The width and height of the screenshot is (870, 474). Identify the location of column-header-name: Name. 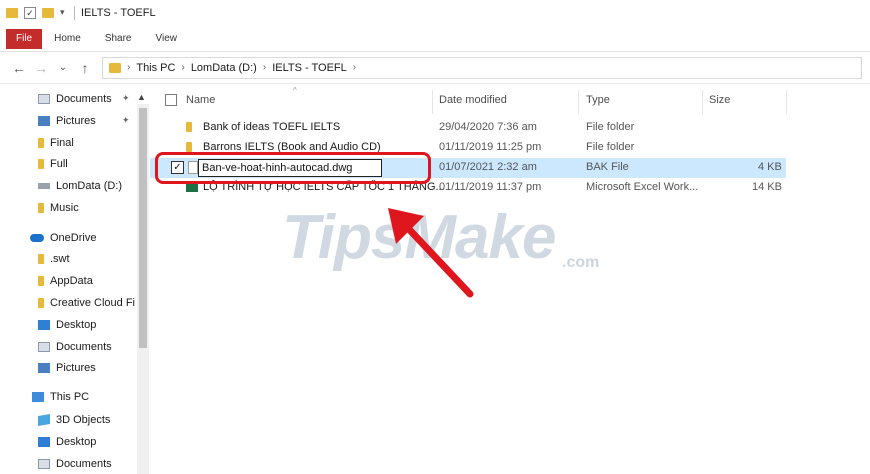
(200, 100).